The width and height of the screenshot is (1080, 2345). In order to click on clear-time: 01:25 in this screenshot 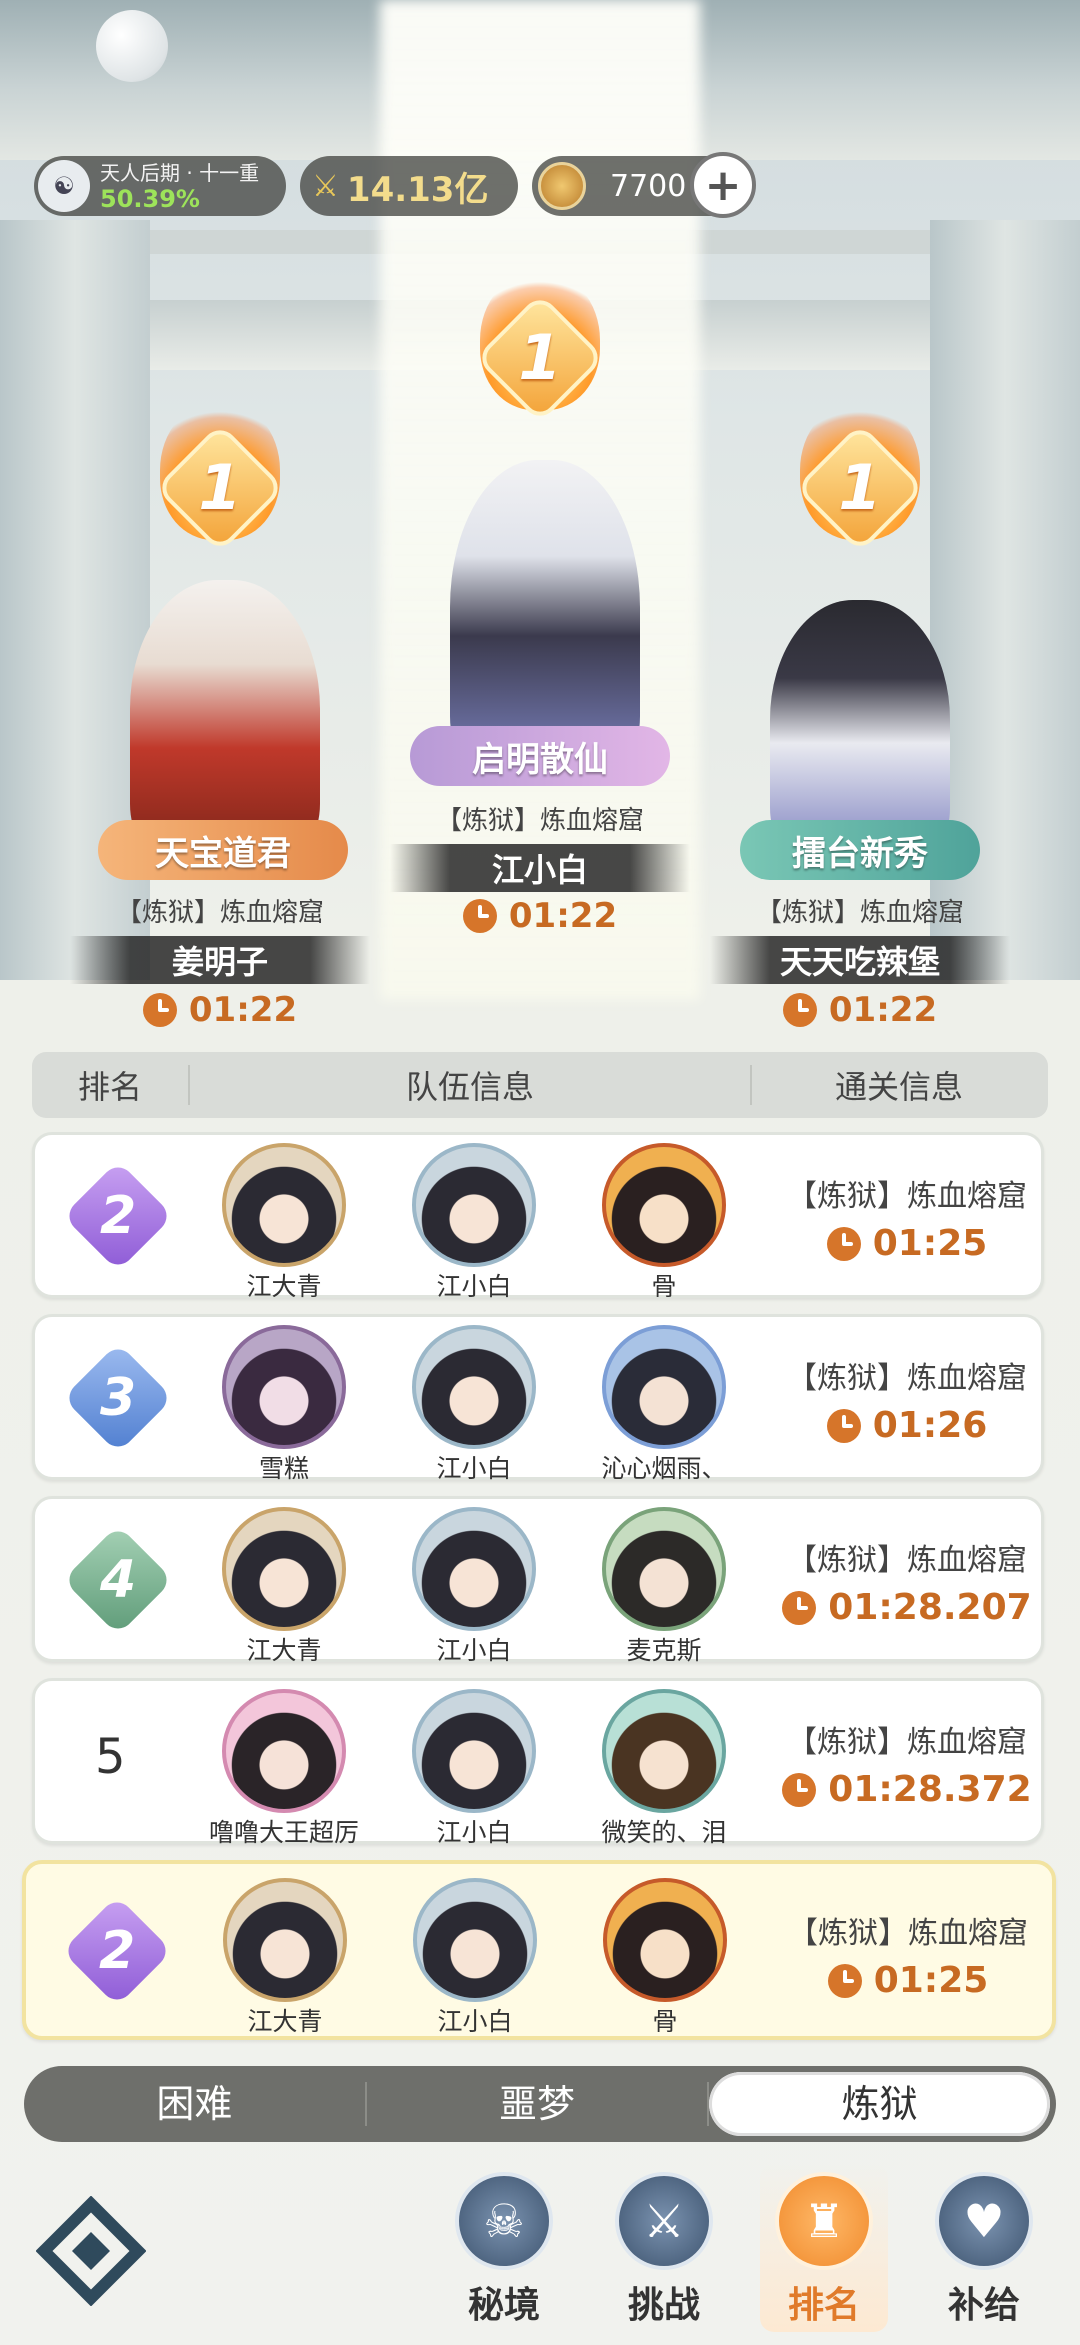, I will do `click(907, 1243)`.